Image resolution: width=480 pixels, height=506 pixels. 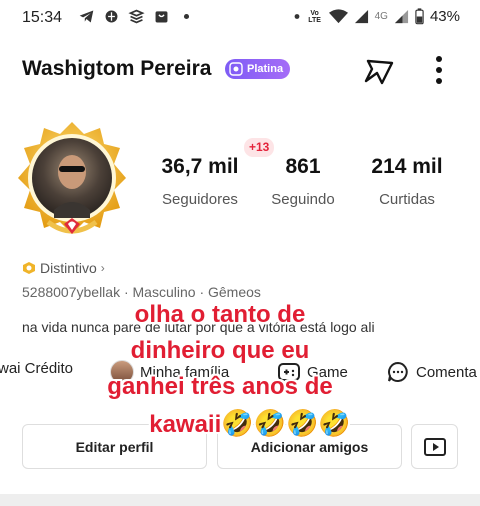 What do you see at coordinates (286, 423) in the screenshot?
I see `laughing-emoji-icon: 🤣🤣🤣🤣` at bounding box center [286, 423].